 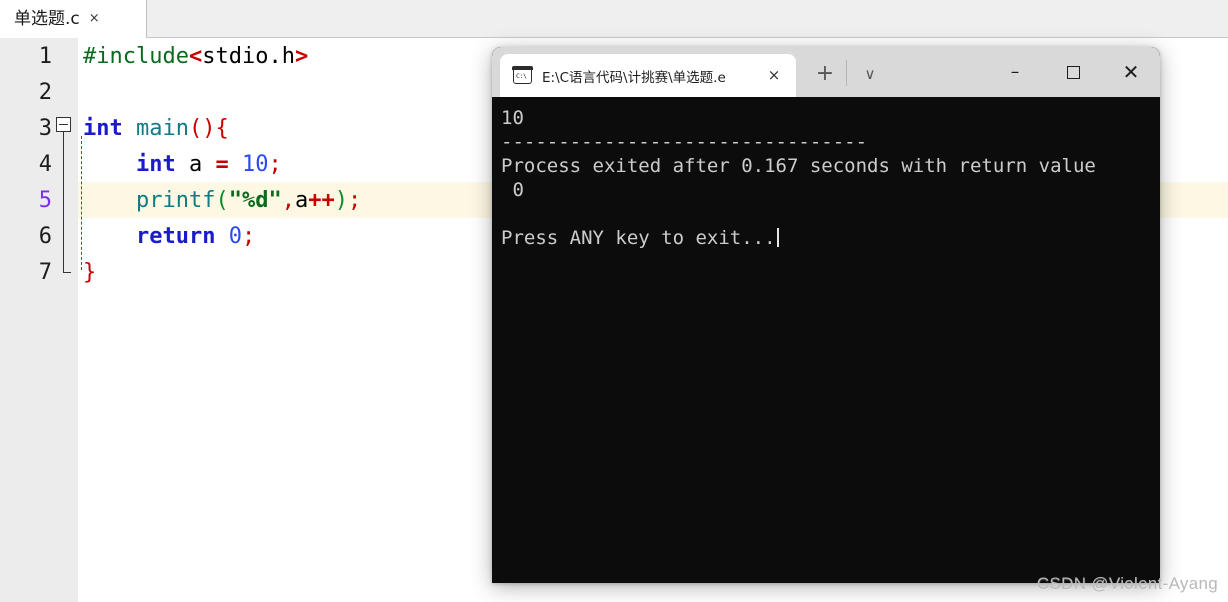 What do you see at coordinates (512, 118) in the screenshot?
I see `terminal-line: 10` at bounding box center [512, 118].